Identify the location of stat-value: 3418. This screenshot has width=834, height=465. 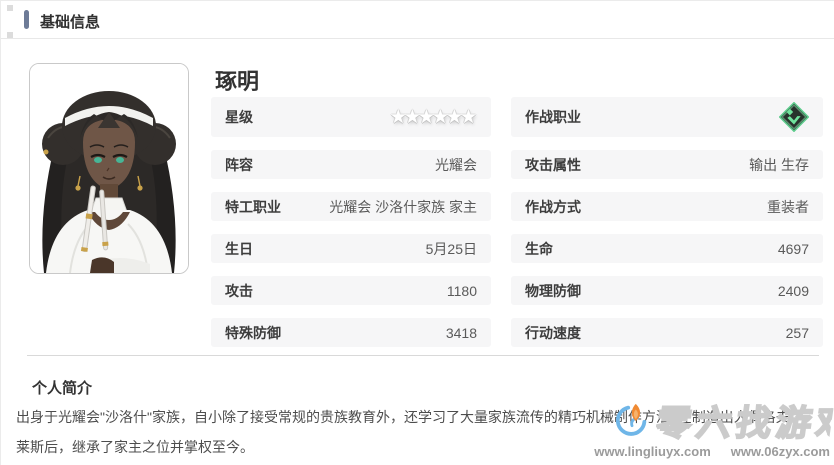
(461, 332).